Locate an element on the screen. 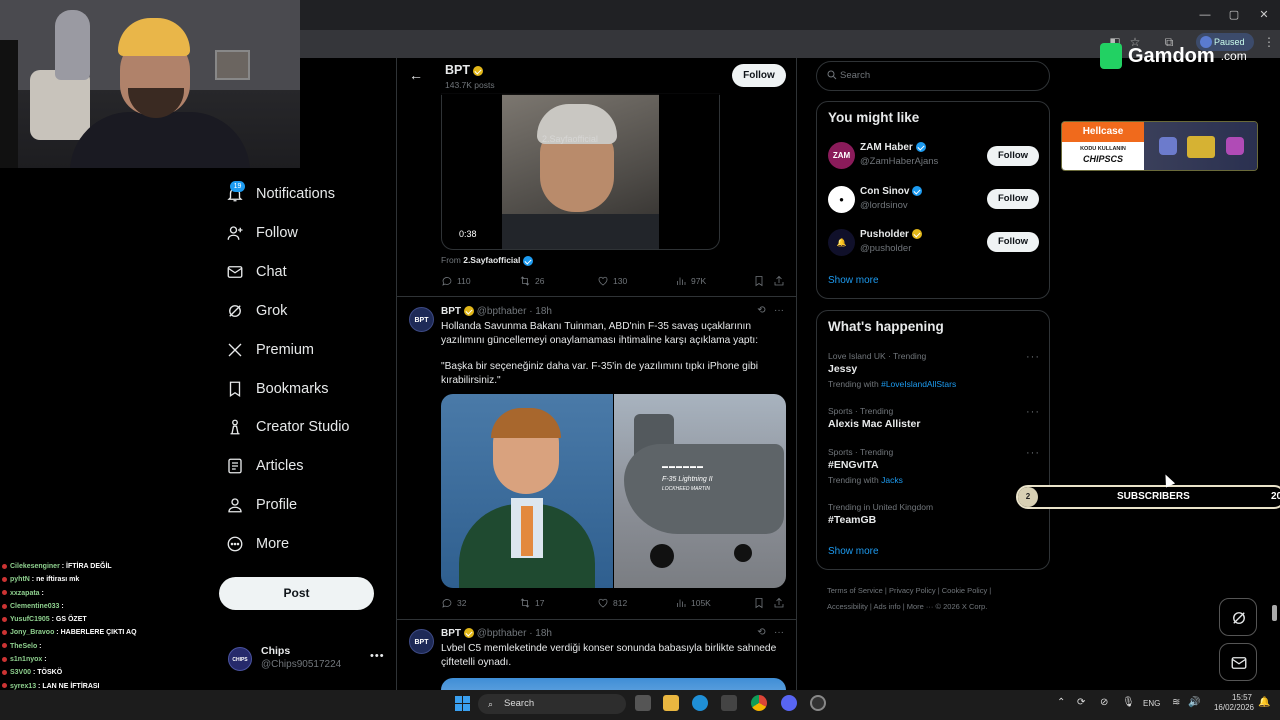 This screenshot has height=720, width=1280. task-view-icon is located at coordinates (643, 703).